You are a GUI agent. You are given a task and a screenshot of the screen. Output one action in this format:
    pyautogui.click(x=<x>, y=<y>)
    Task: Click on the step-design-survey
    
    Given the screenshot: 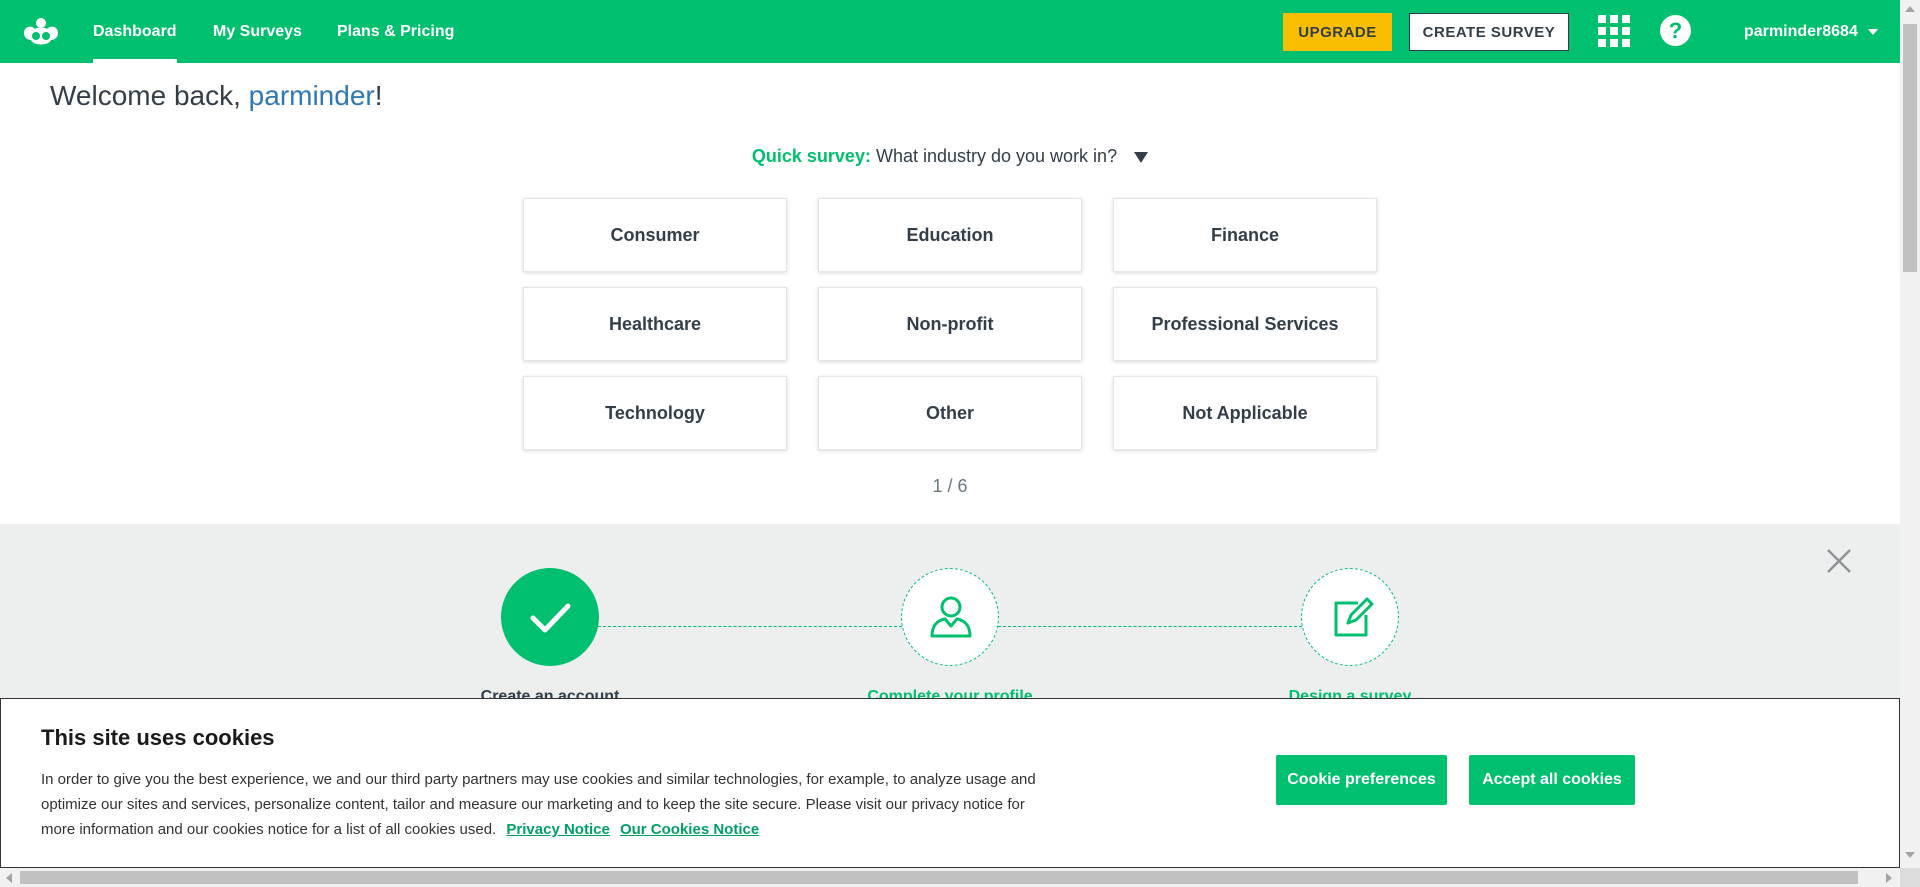 What is the action you would take?
    pyautogui.click(x=1350, y=617)
    